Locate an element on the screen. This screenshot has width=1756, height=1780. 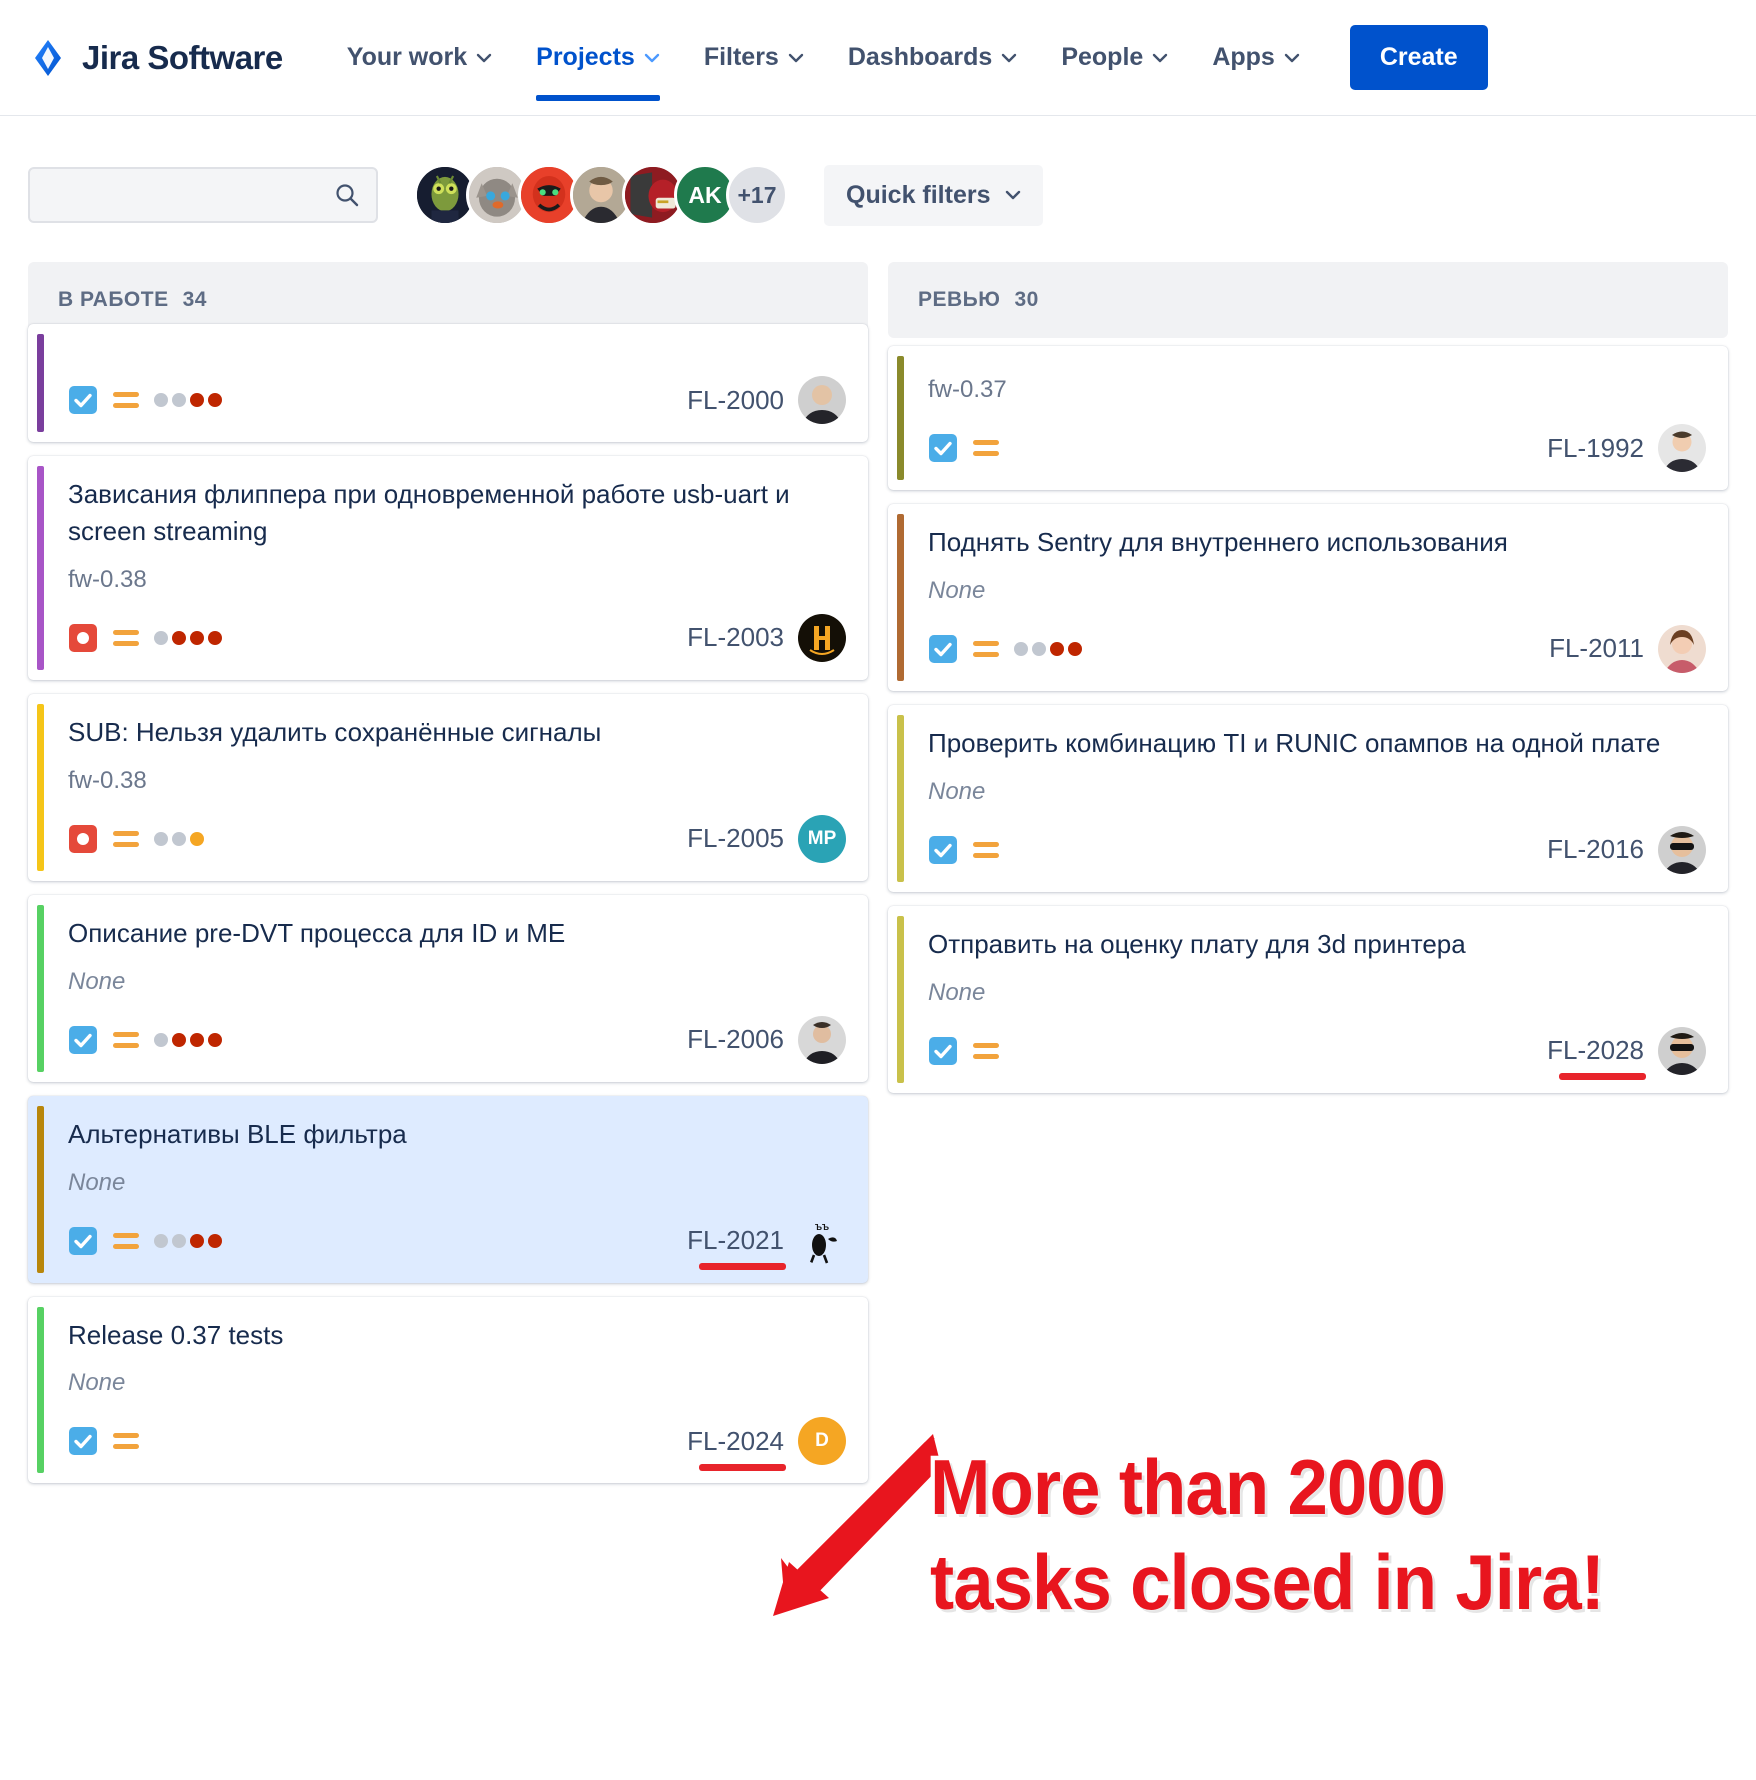
issue-key: FL-2000 is located at coordinates (735, 400).